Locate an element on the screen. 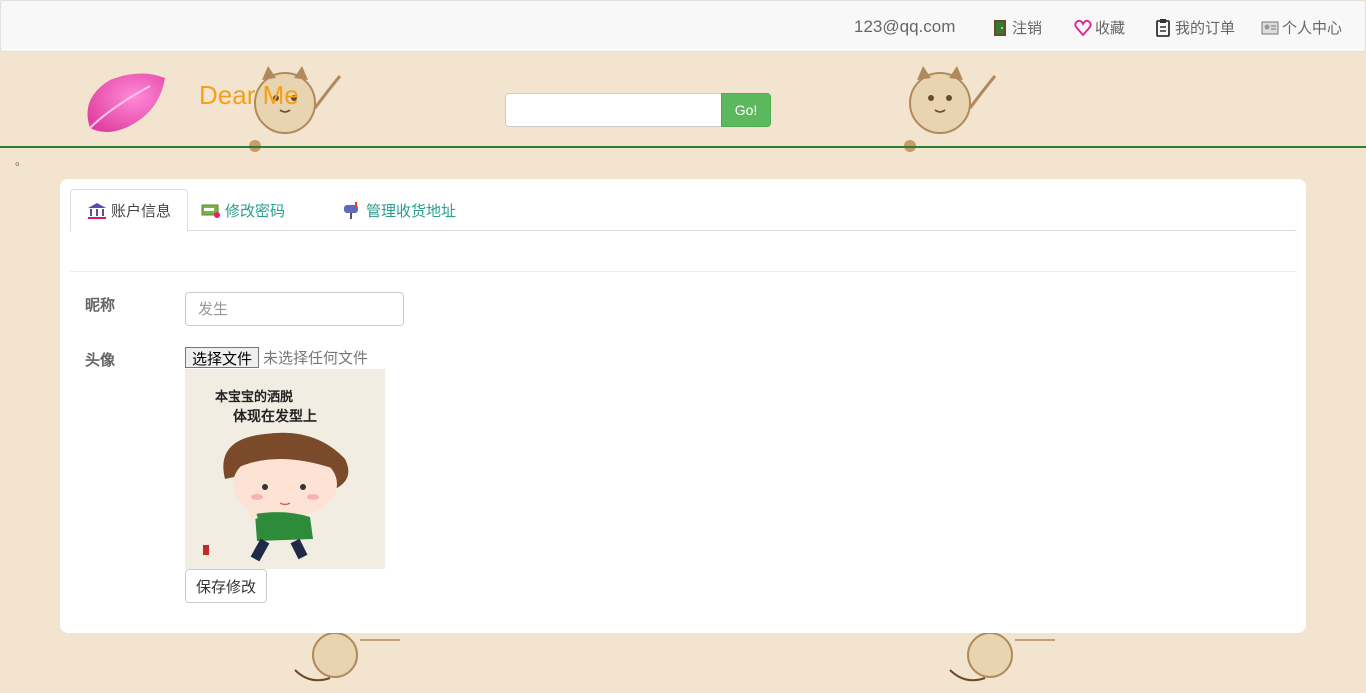 Image resolution: width=1366 pixels, height=693 pixels. mailbox-icon is located at coordinates (352, 210).